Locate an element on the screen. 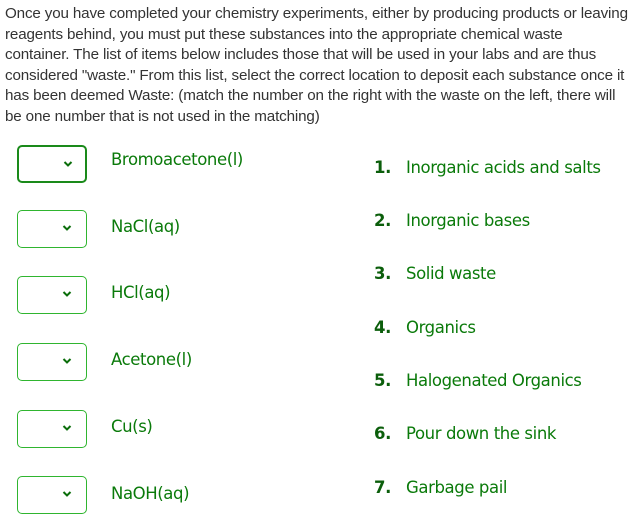 Image resolution: width=631 pixels, height=524 pixels. option-label: Inorganic acids and salts is located at coordinates (503, 167).